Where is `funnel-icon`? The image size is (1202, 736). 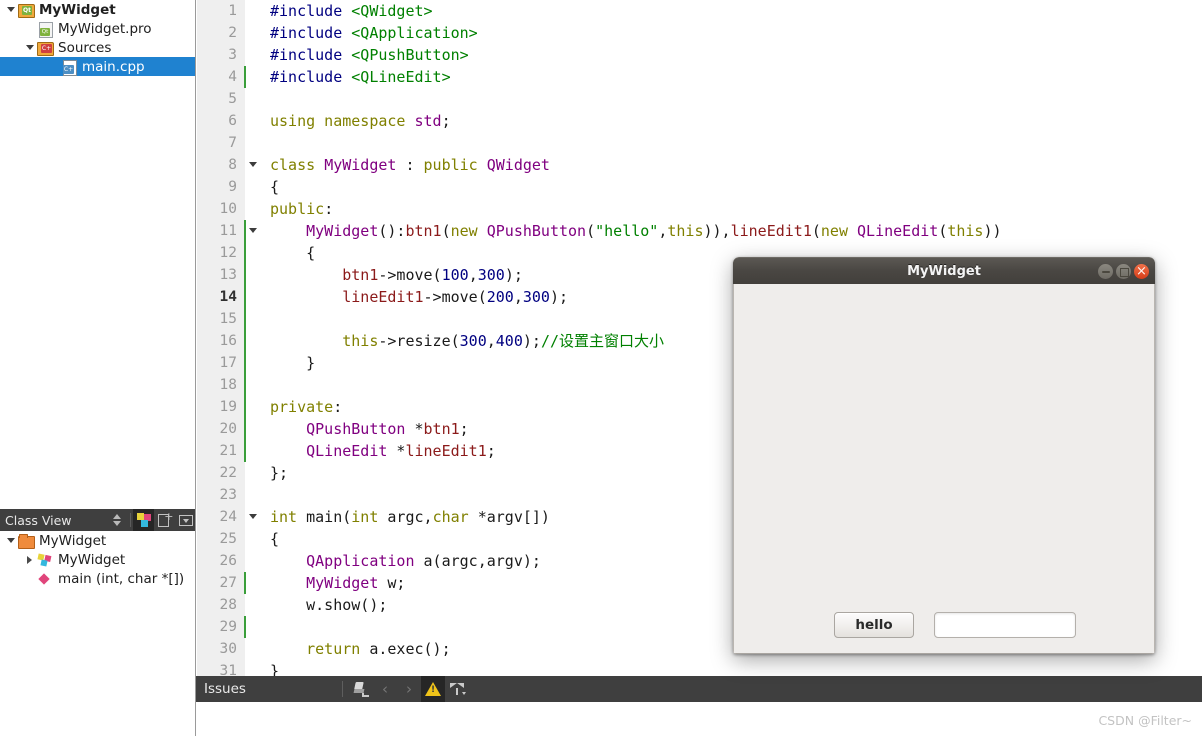 funnel-icon is located at coordinates (457, 689).